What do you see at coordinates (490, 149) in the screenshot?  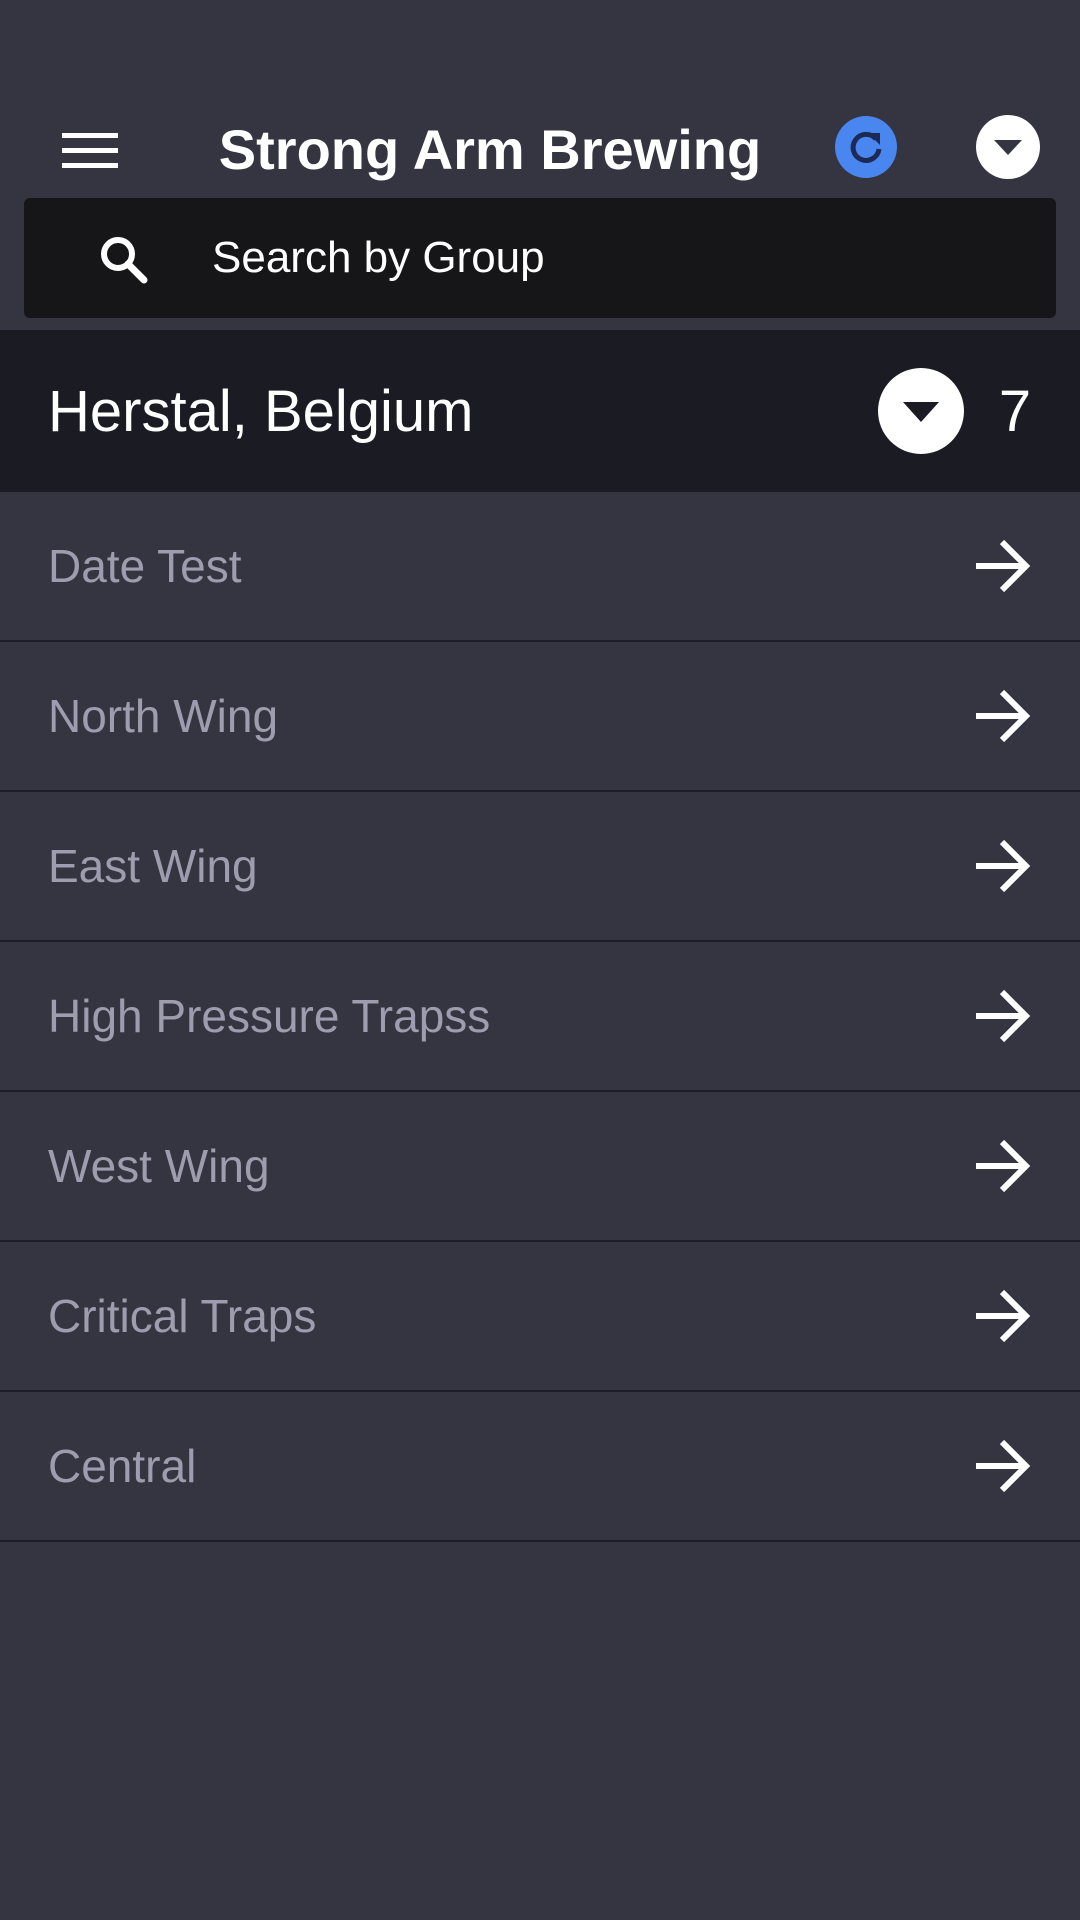 I see `page-title: Strong Arm Brewing` at bounding box center [490, 149].